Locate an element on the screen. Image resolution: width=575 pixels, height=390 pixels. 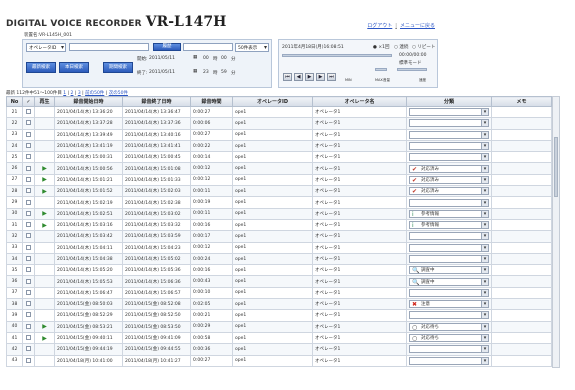
radio-continuous: ○ 連続 is located at coordinates (401, 47).